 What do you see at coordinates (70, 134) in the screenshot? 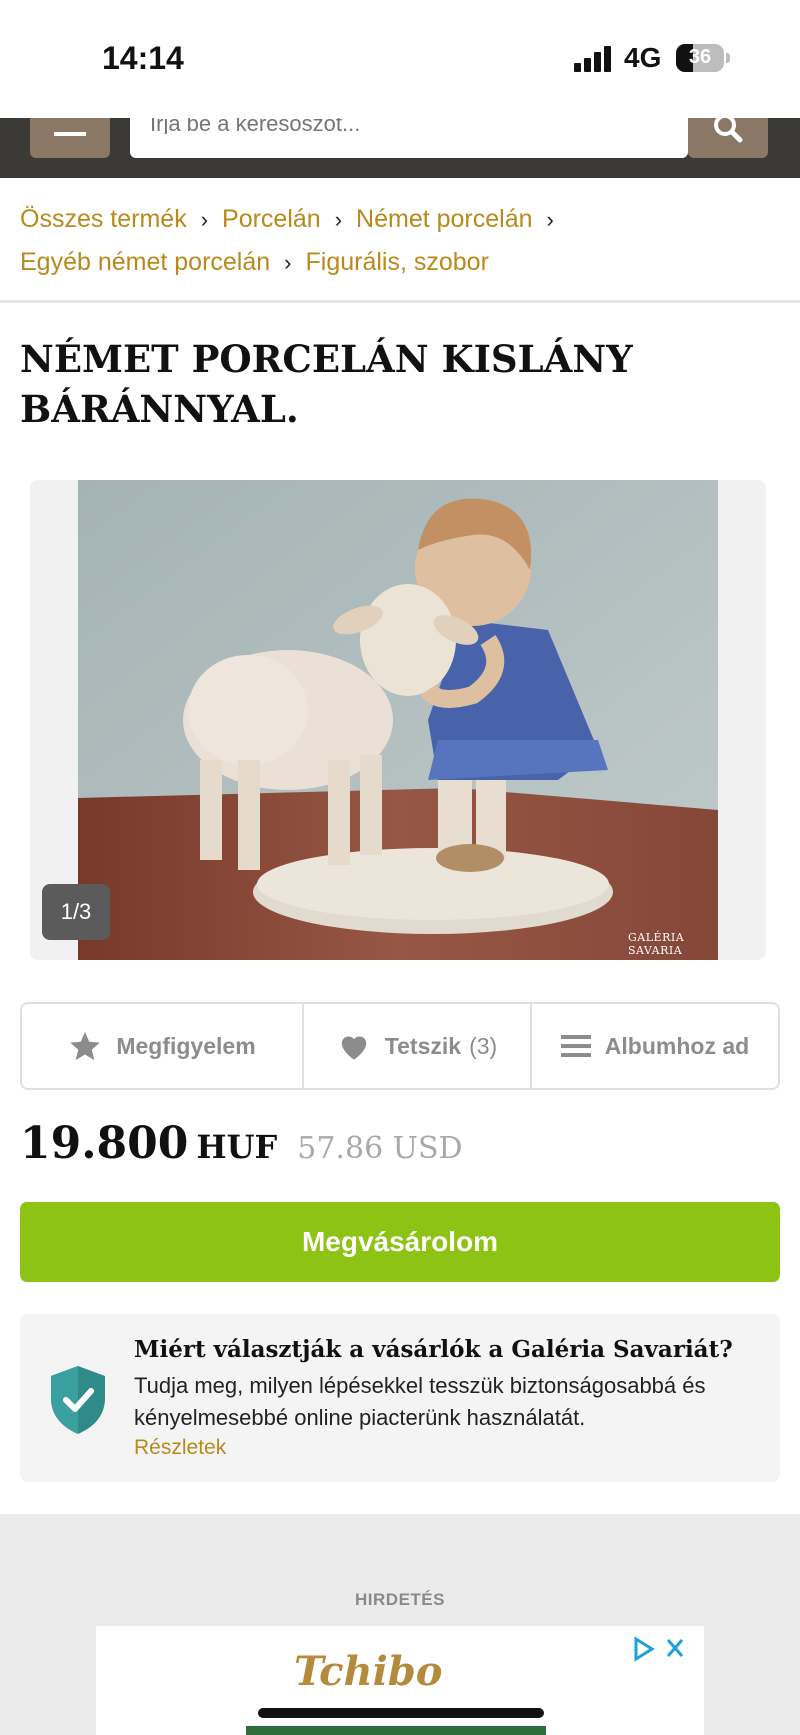
I see `menu-icon` at bounding box center [70, 134].